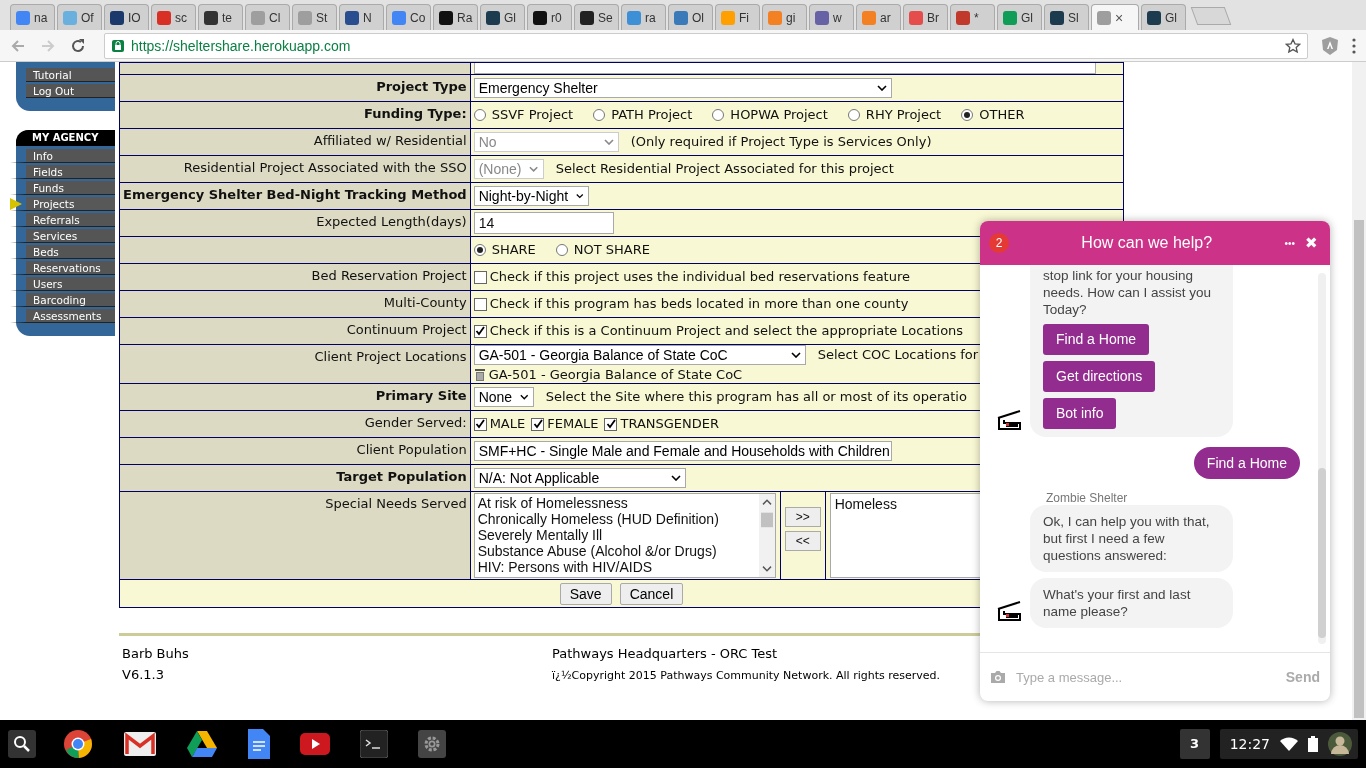 The image size is (1366, 768). Describe the element at coordinates (62, 204) in the screenshot. I see `sidebar-item: Projects` at that location.